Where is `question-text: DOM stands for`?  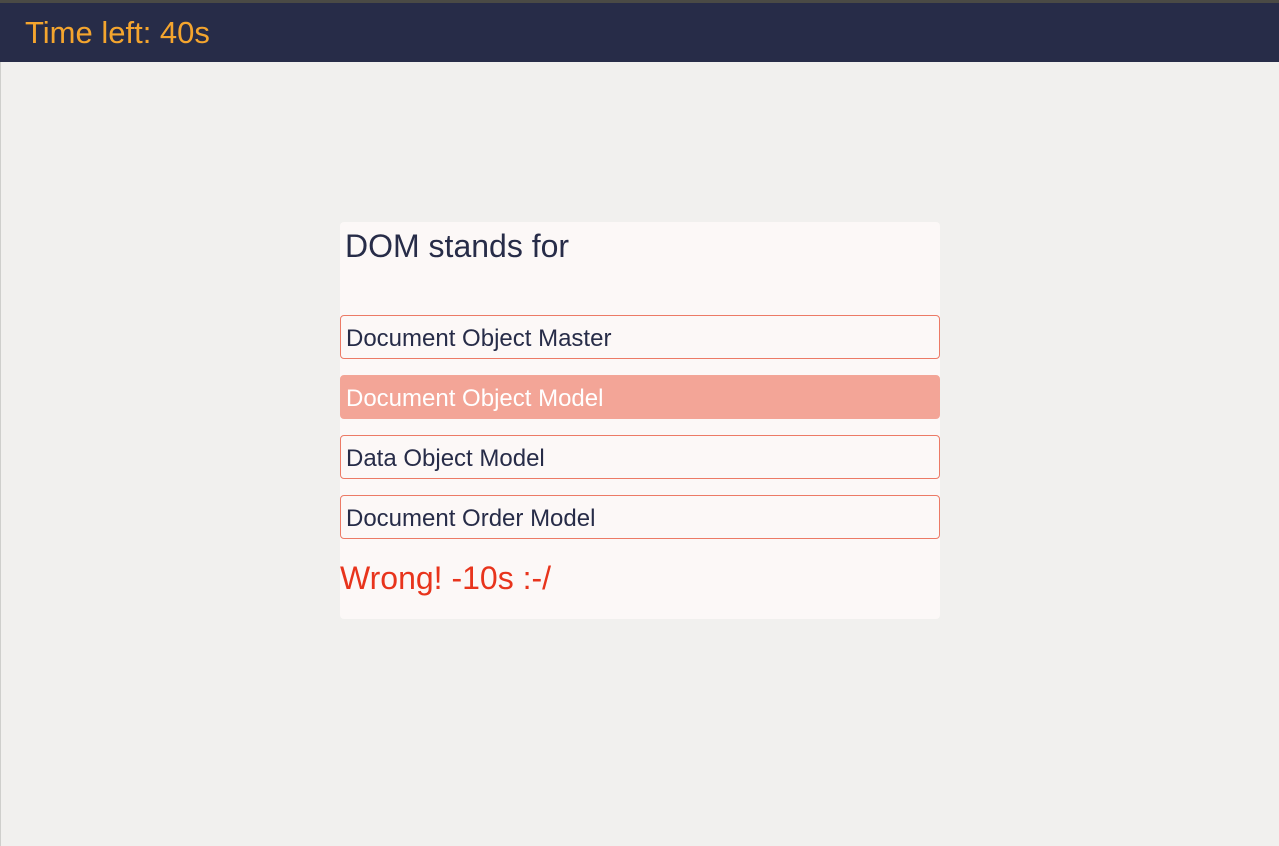 question-text: DOM stands for is located at coordinates (457, 246).